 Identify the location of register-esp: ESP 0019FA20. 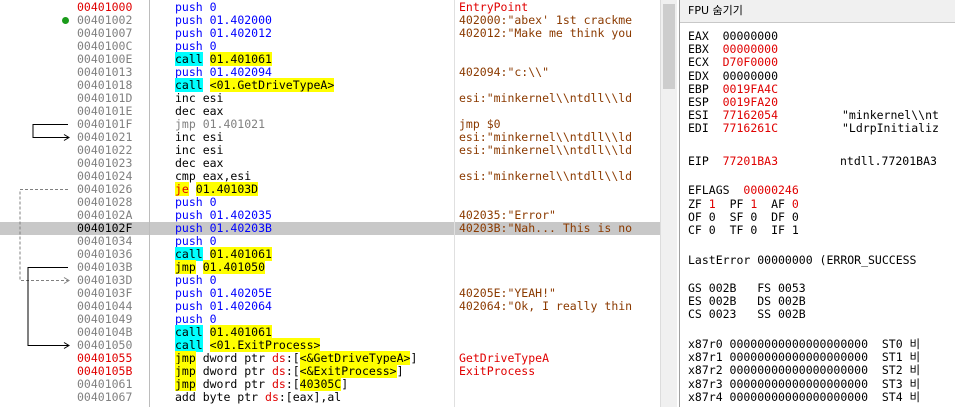
(733, 102).